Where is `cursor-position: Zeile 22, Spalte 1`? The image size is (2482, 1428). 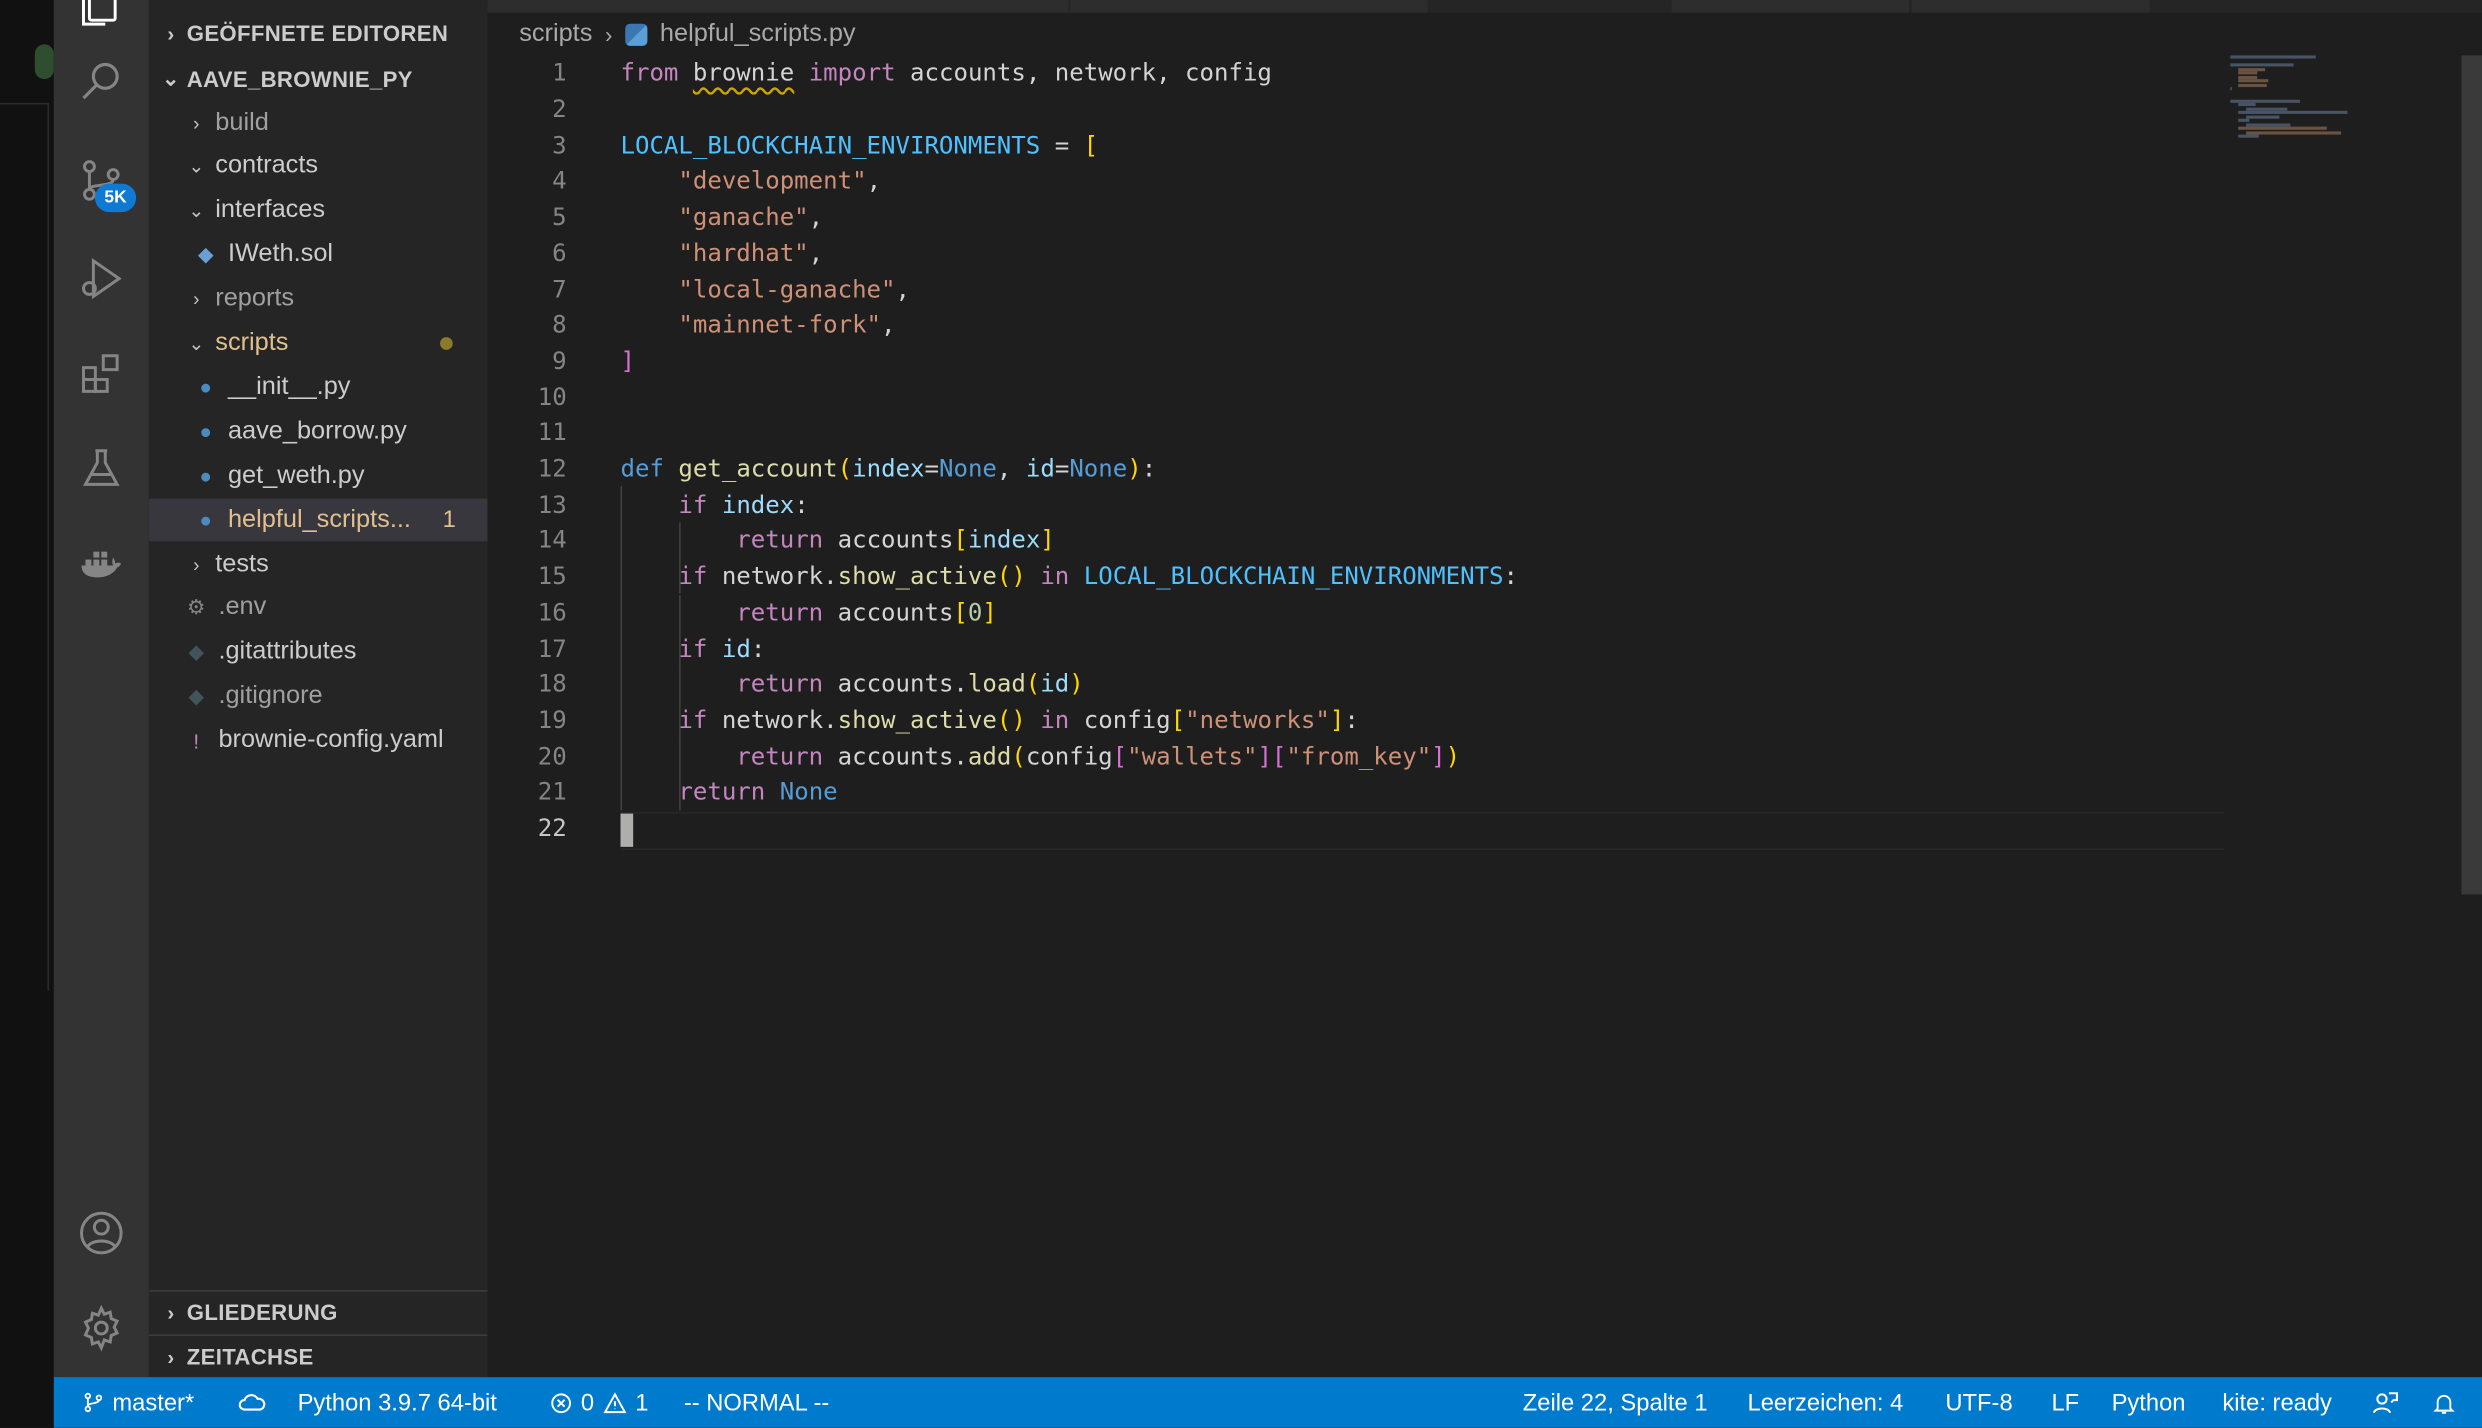 cursor-position: Zeile 22, Spalte 1 is located at coordinates (1615, 1402).